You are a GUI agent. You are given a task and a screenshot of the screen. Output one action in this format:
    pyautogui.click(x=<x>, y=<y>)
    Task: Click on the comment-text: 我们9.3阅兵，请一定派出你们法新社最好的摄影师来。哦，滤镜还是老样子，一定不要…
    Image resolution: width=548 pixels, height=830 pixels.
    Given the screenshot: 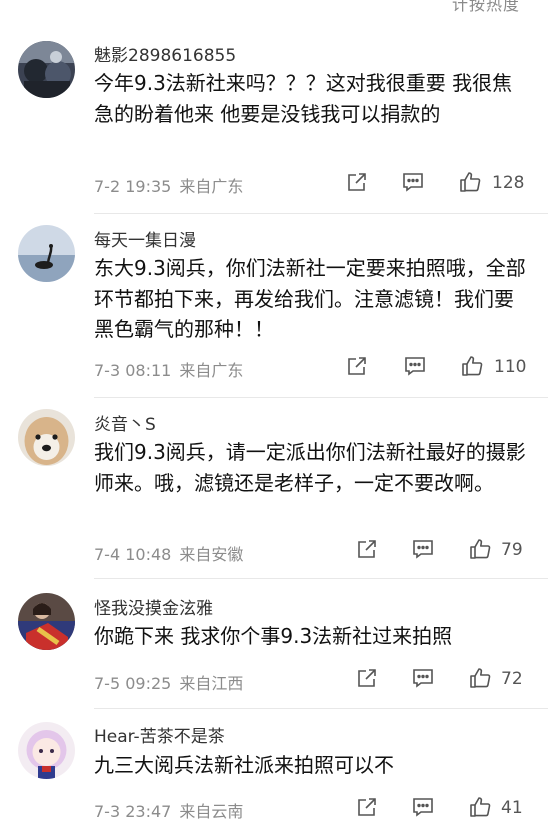 What is the action you would take?
    pyautogui.click(x=310, y=467)
    